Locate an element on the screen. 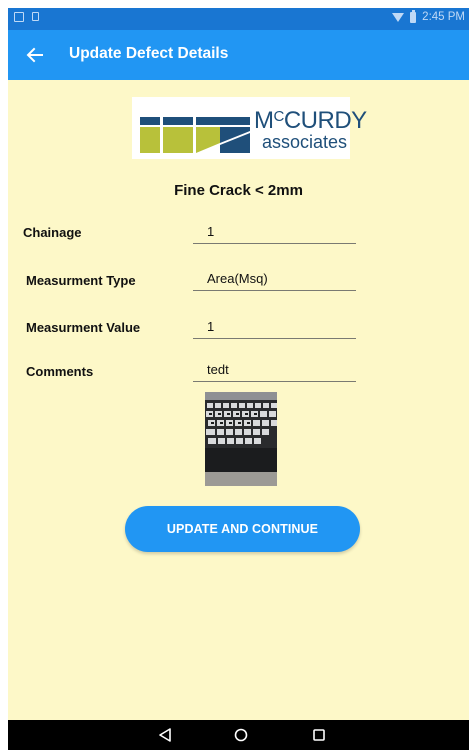 The image size is (469, 750). nav-recents-icon is located at coordinates (319, 735).